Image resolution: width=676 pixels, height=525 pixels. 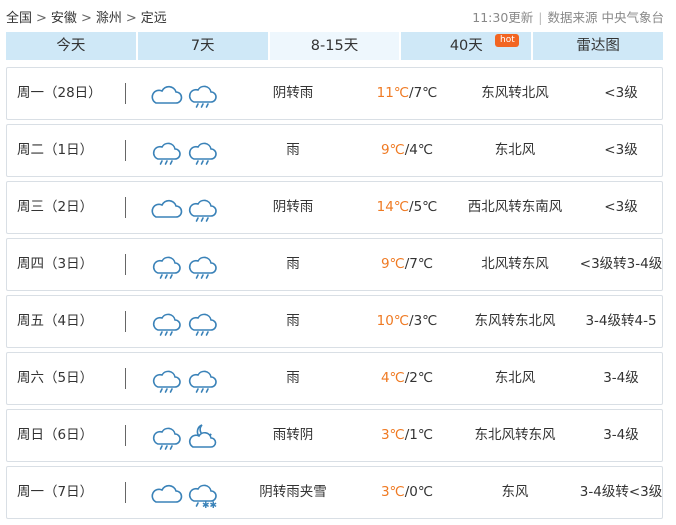 What do you see at coordinates (393, 93) in the screenshot?
I see `temp-high: 11℃` at bounding box center [393, 93].